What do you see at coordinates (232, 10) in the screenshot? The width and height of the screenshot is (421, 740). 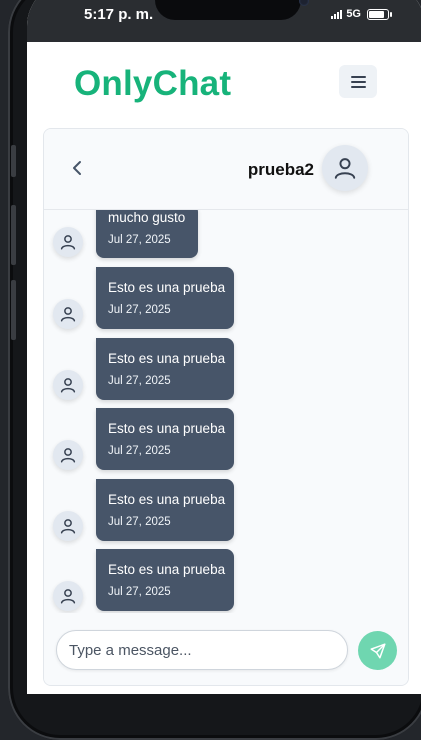 I see `notch` at bounding box center [232, 10].